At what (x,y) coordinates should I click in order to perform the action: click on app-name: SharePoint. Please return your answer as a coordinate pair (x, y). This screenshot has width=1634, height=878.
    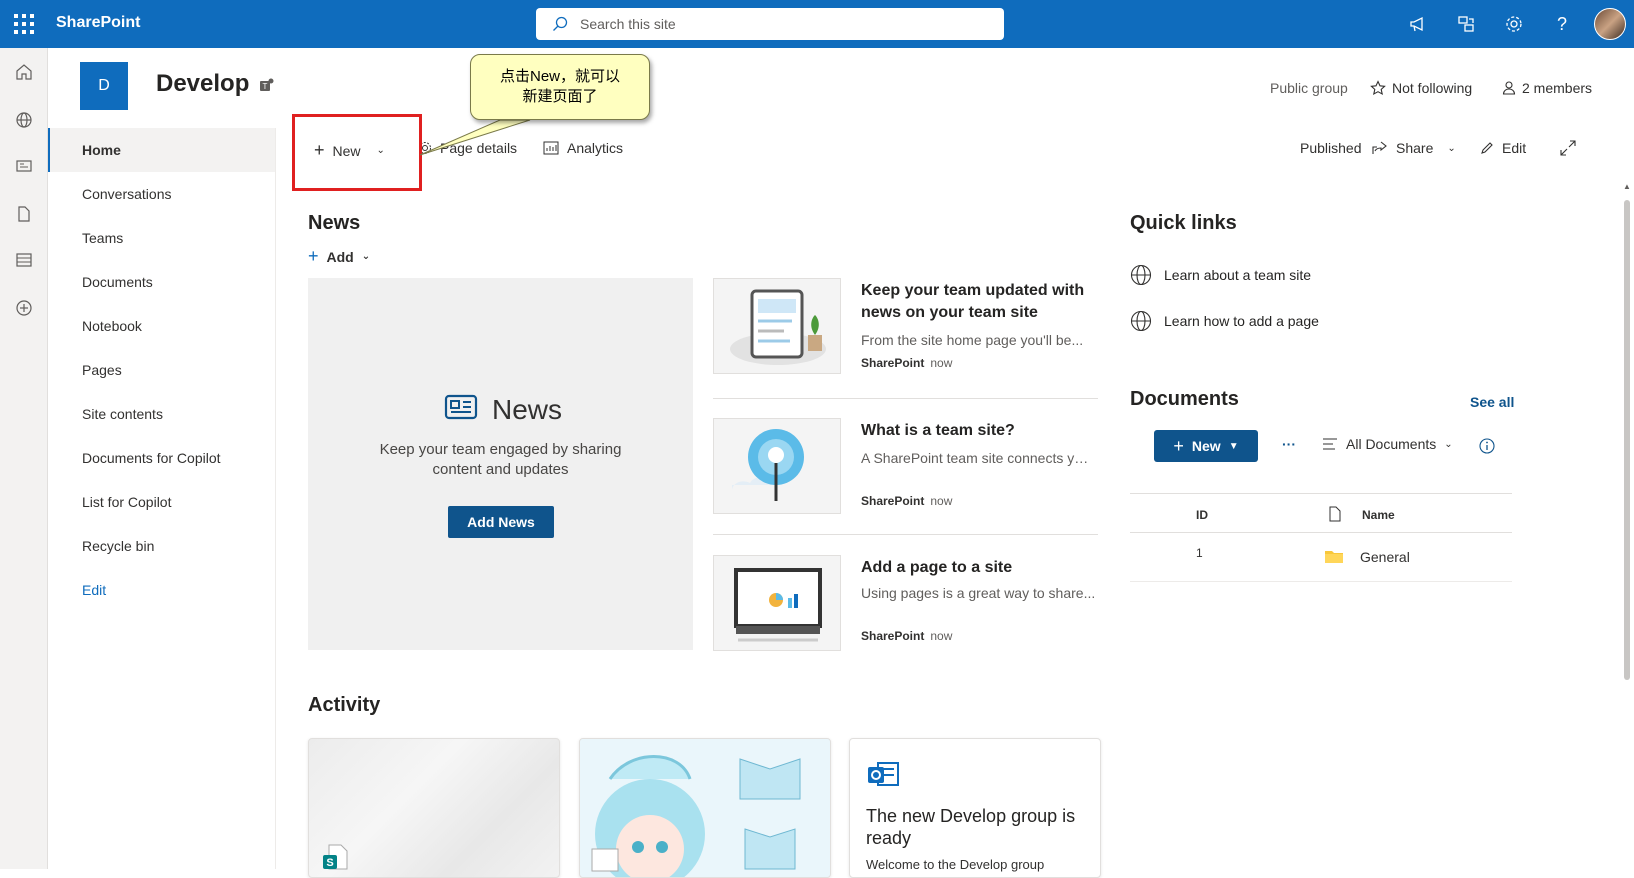
    Looking at the image, I should click on (98, 23).